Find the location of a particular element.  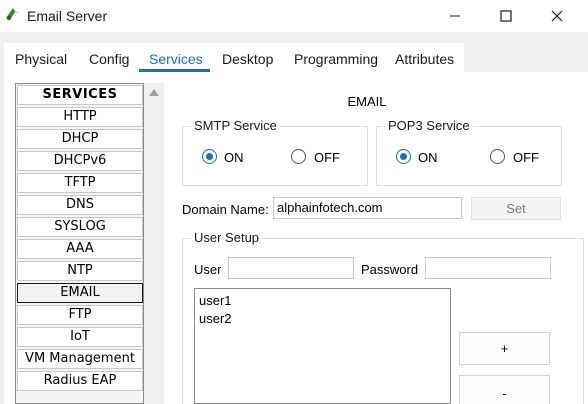

services-header: SERVICES is located at coordinates (80, 95).